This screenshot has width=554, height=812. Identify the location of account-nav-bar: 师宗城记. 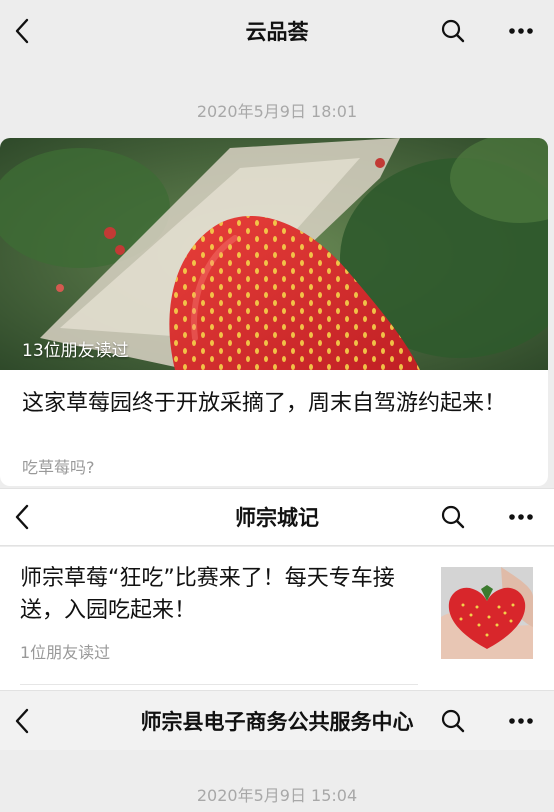
(277, 517).